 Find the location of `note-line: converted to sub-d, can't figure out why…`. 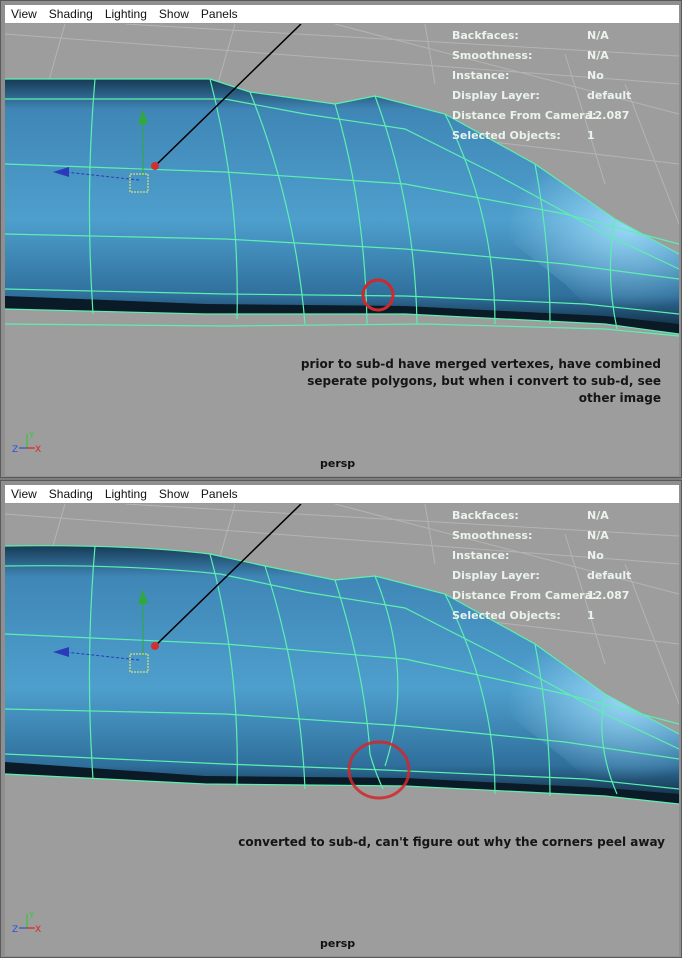

note-line: converted to sub-d, can't figure out why… is located at coordinates (451, 842).